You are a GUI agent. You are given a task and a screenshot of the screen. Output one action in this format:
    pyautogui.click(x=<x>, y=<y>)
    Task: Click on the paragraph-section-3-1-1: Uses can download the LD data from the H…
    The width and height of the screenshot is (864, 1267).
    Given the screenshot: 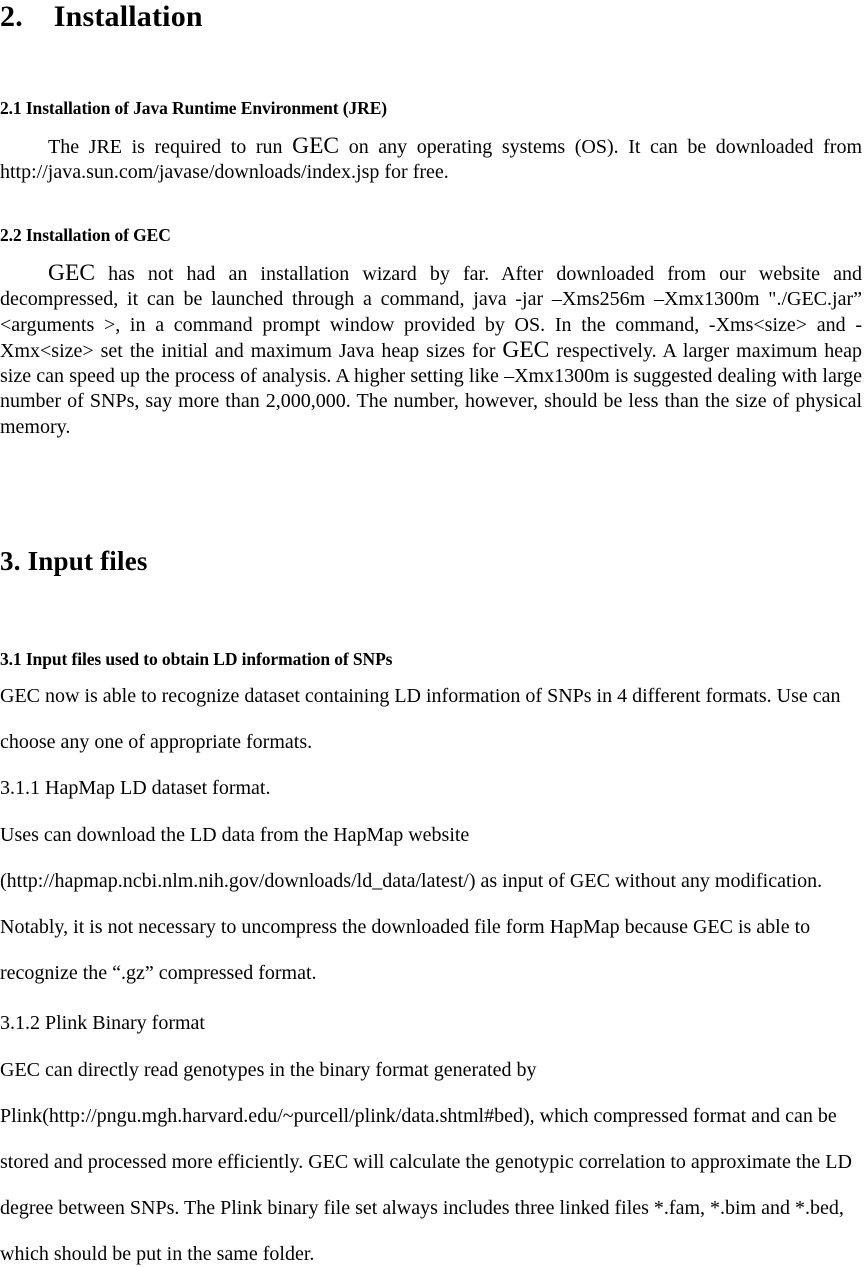 What is the action you would take?
    pyautogui.click(x=411, y=904)
    